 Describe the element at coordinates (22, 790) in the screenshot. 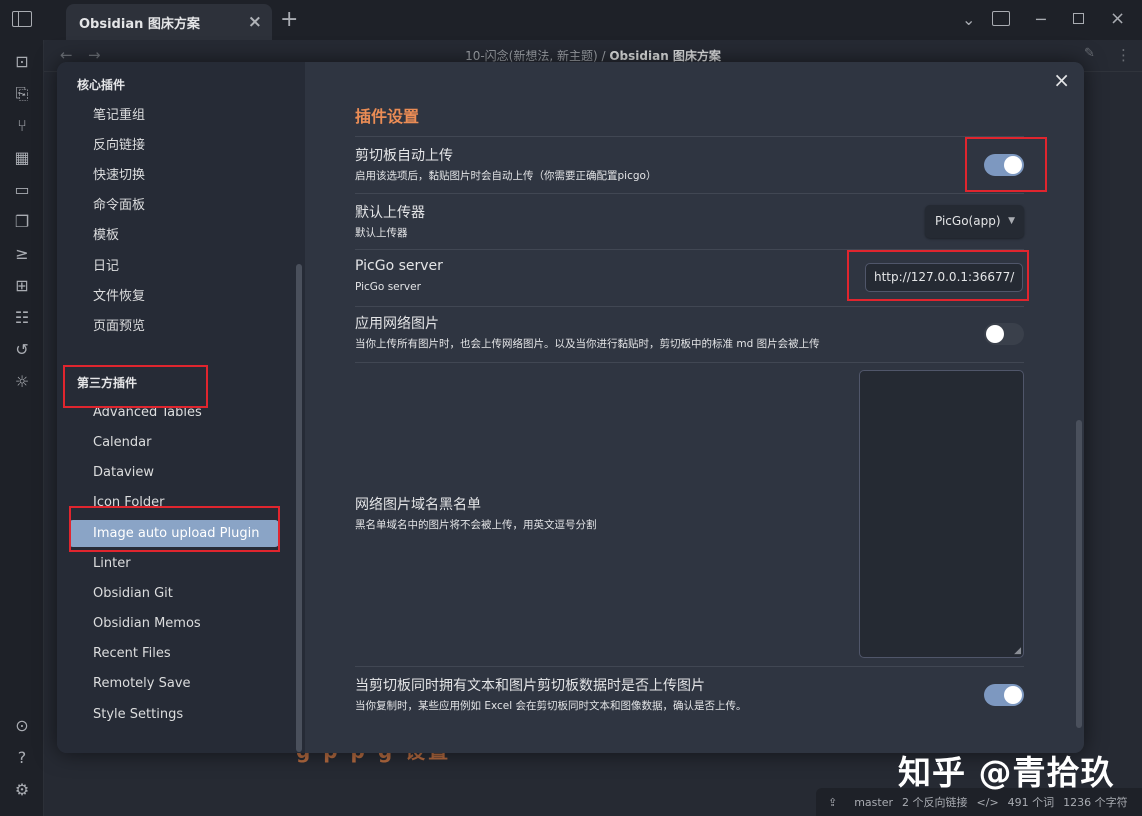

I see `settings-gear-icon: ⚙` at that location.